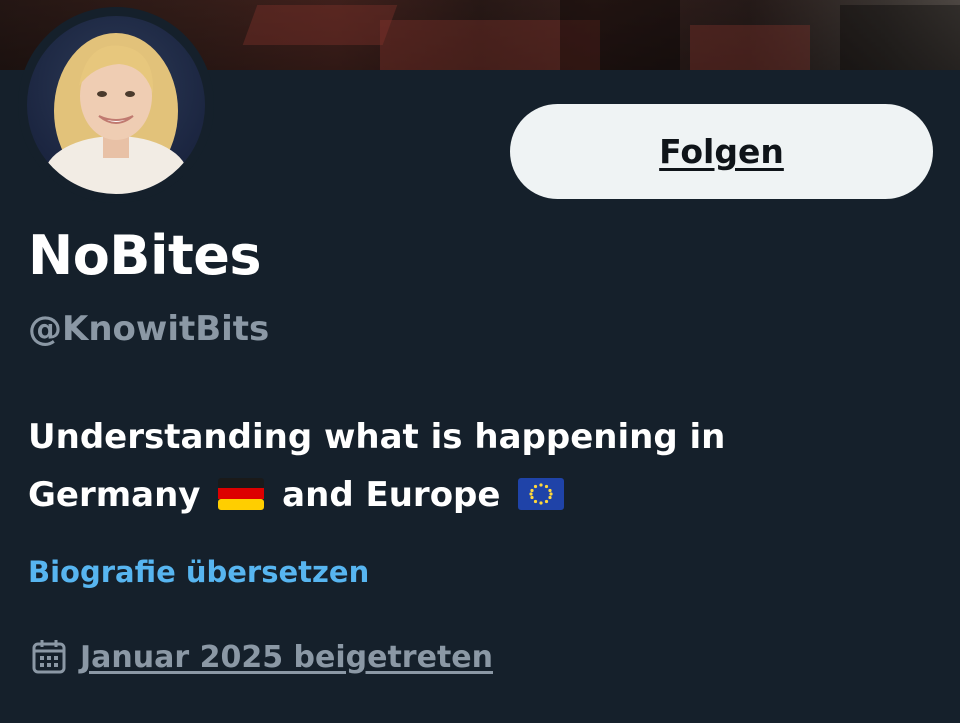  I want to click on bio-line-1: Understanding what is happening in, so click(377, 437).